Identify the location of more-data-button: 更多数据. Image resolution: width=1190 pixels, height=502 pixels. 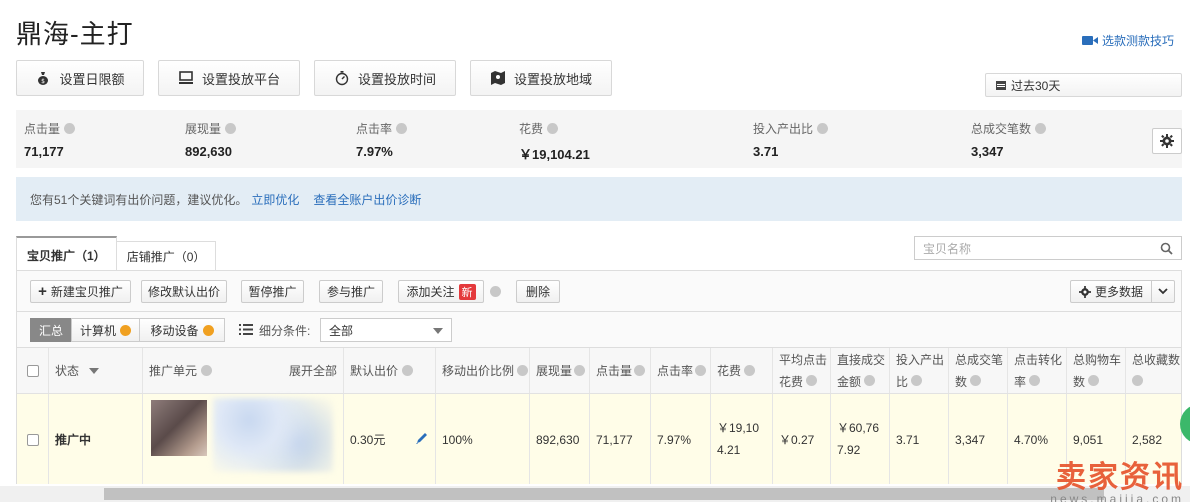
(1111, 291).